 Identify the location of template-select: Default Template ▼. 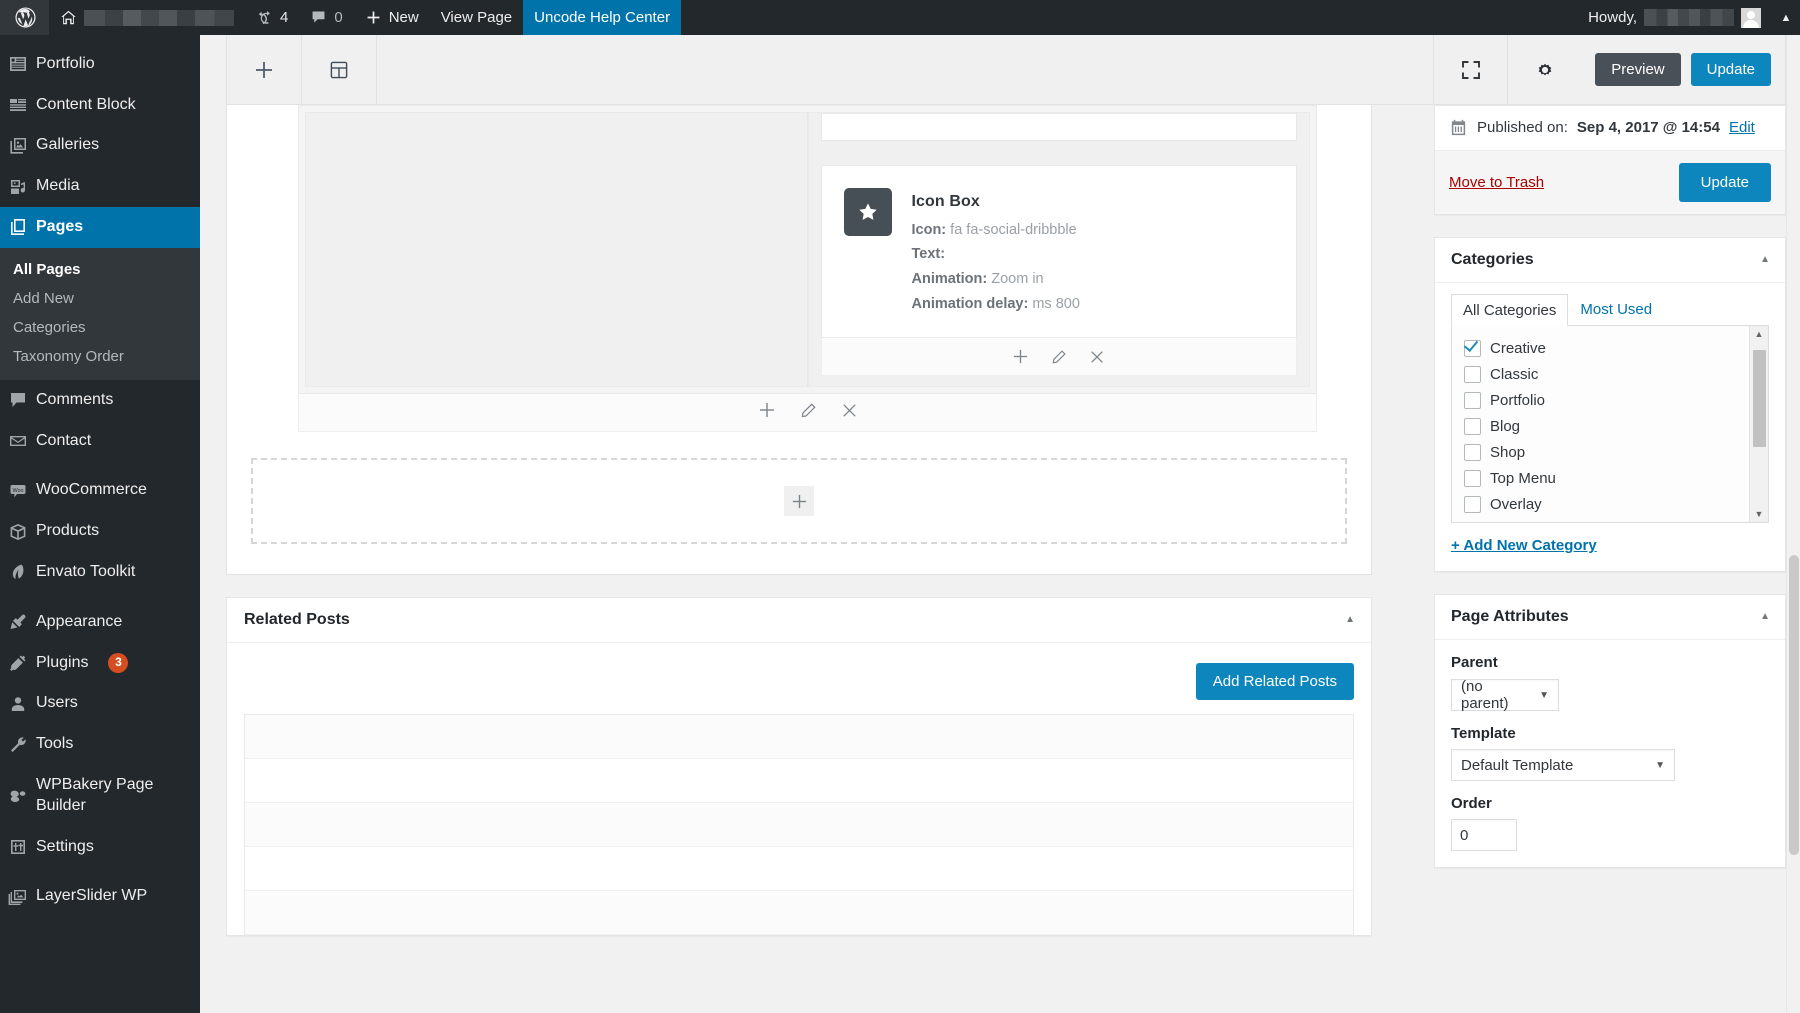
(1563, 765).